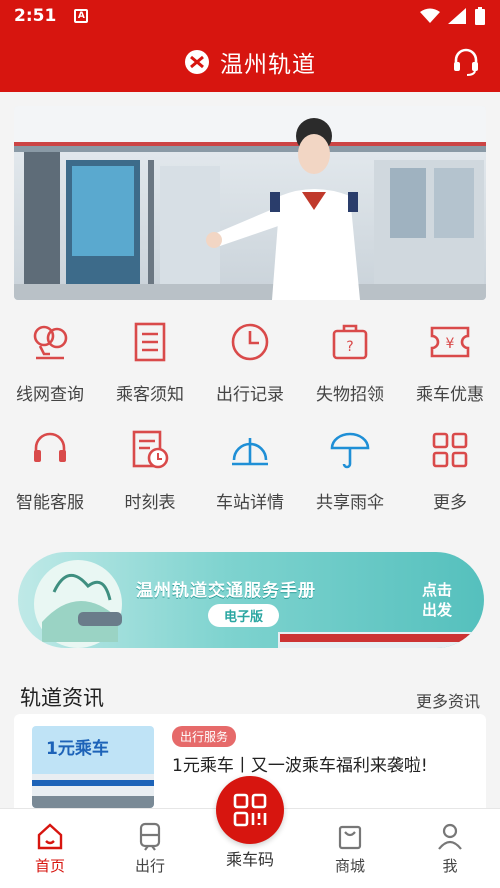 The width and height of the screenshot is (500, 888). Describe the element at coordinates (150, 366) in the screenshot. I see `grid-item-passenger-notice: 乘客须知` at that location.